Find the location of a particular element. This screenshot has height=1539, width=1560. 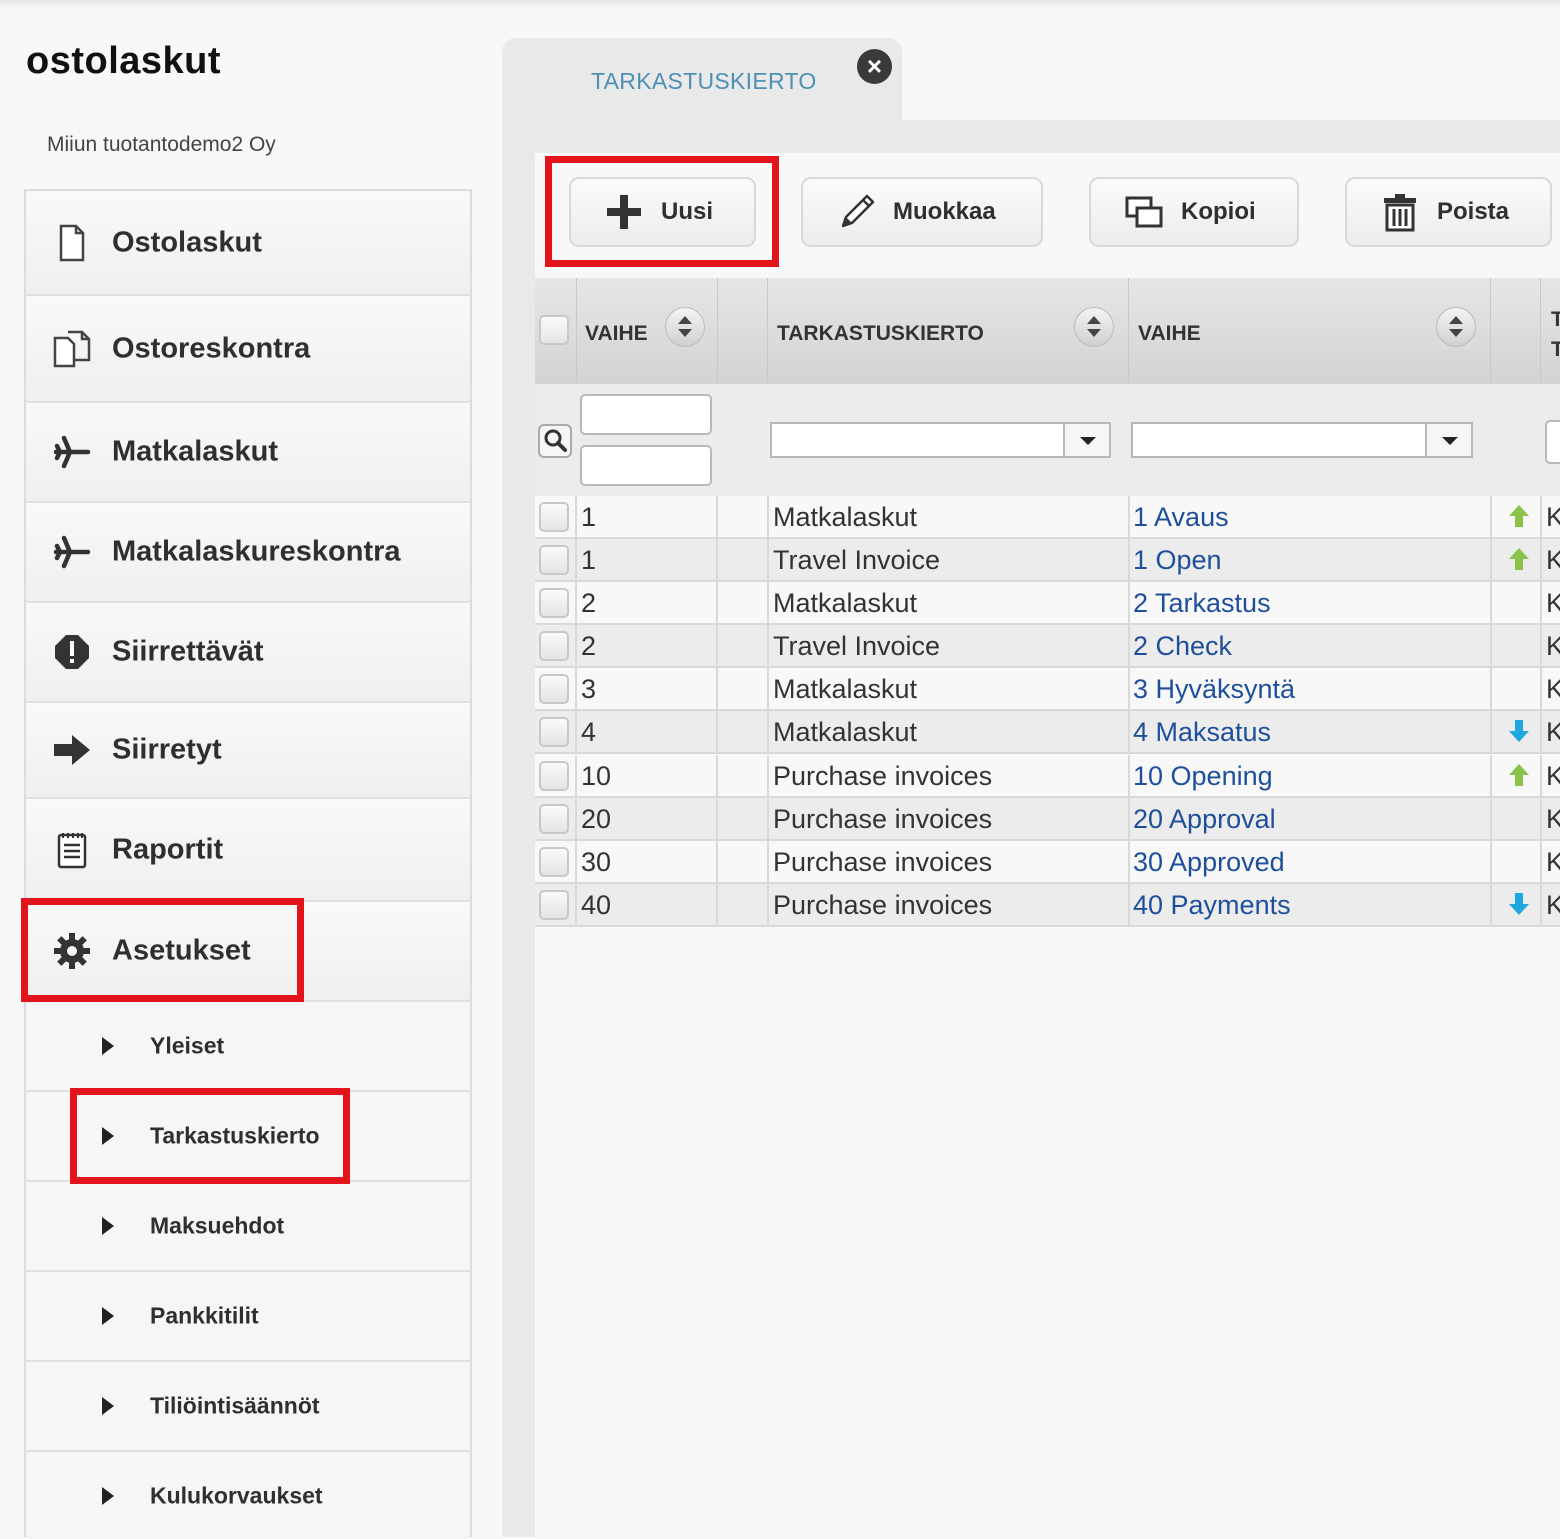

header-tarkastuskierto: TARKASTUSKIERTO is located at coordinates (948, 331).